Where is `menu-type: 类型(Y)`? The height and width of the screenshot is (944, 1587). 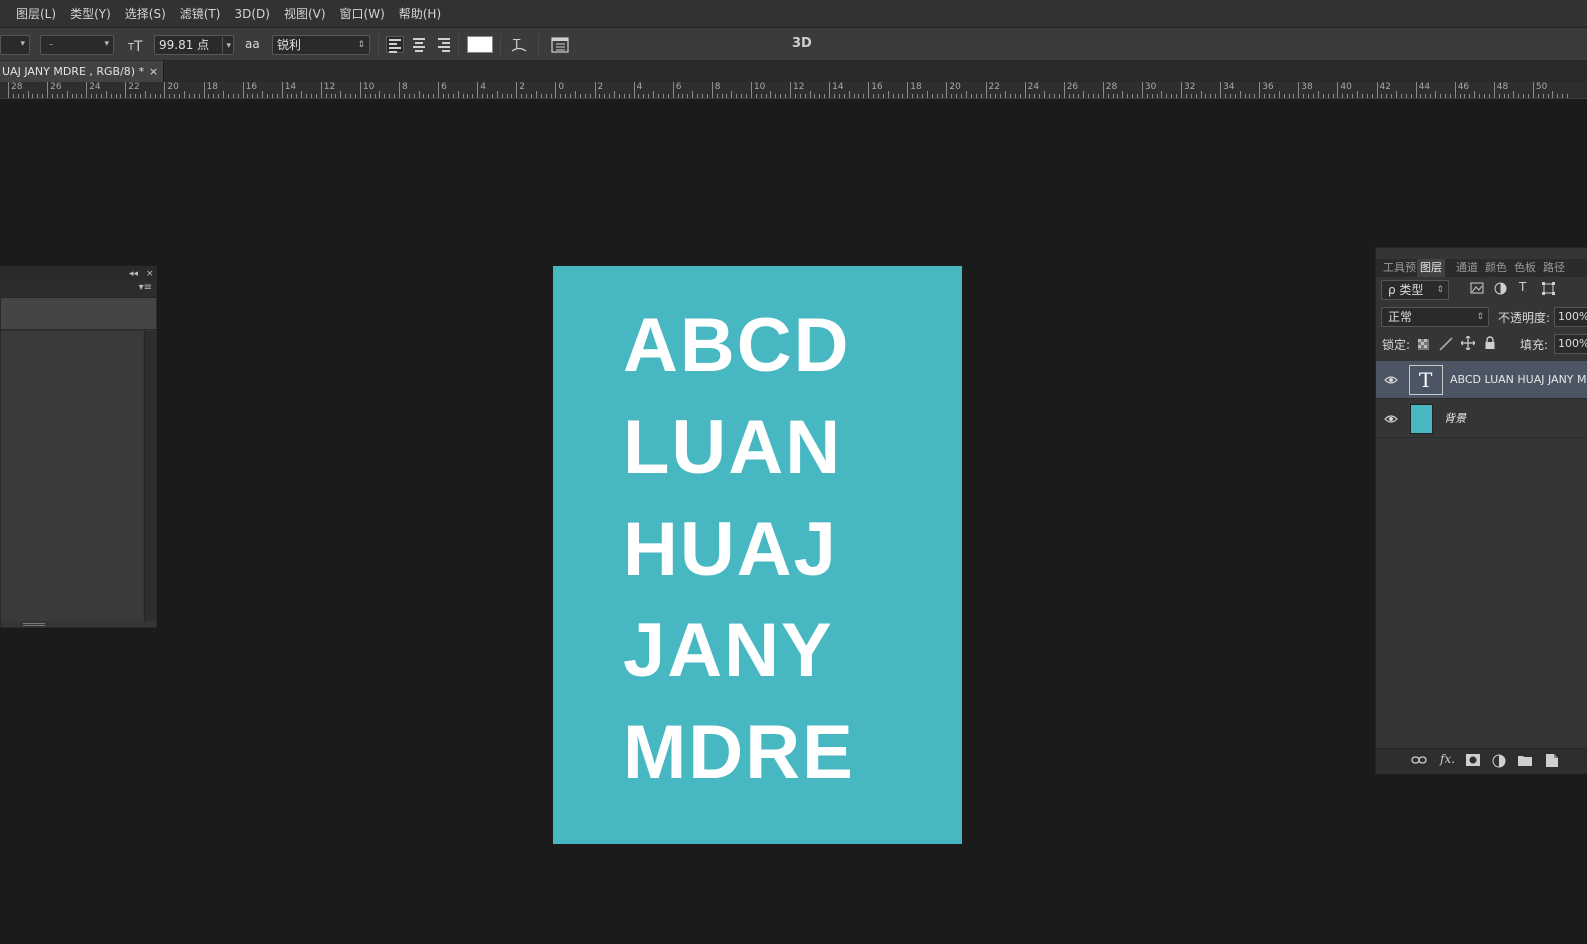 menu-type: 类型(Y) is located at coordinates (90, 13).